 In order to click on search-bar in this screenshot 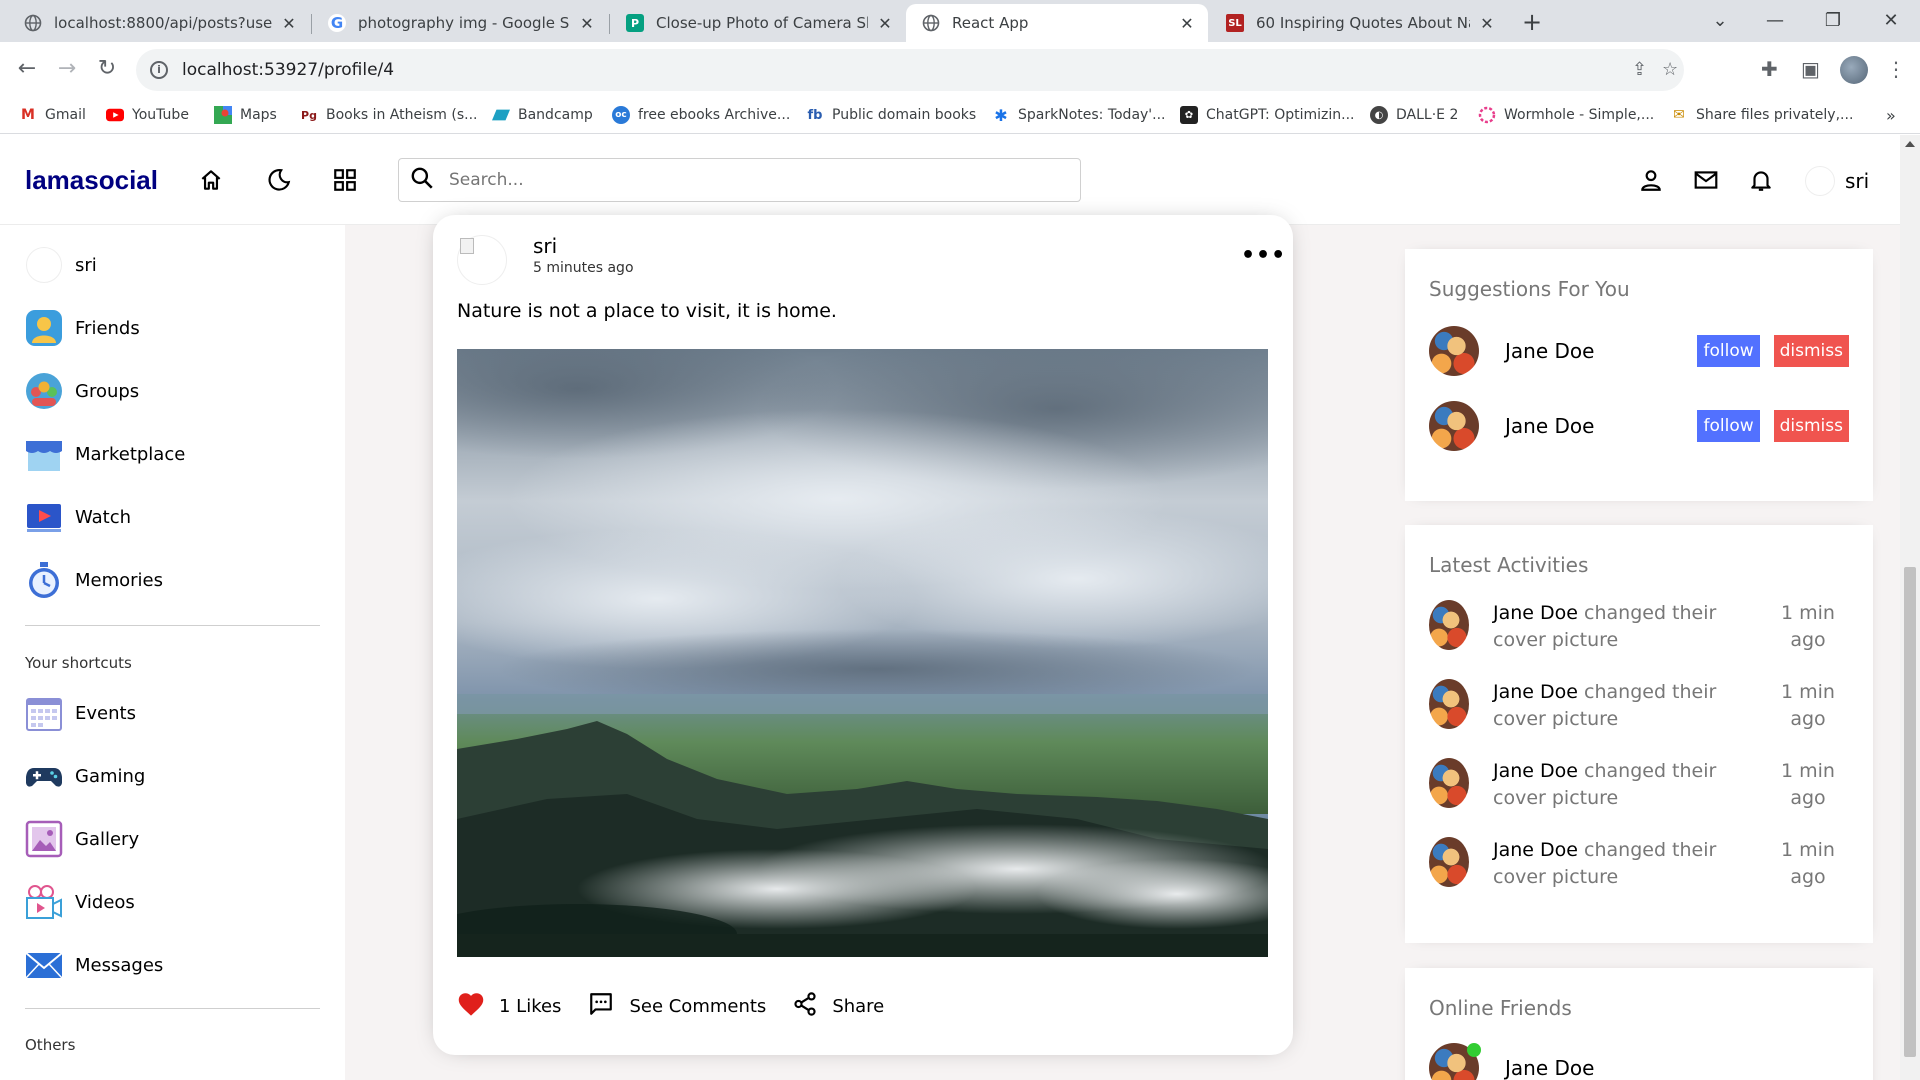, I will do `click(739, 180)`.